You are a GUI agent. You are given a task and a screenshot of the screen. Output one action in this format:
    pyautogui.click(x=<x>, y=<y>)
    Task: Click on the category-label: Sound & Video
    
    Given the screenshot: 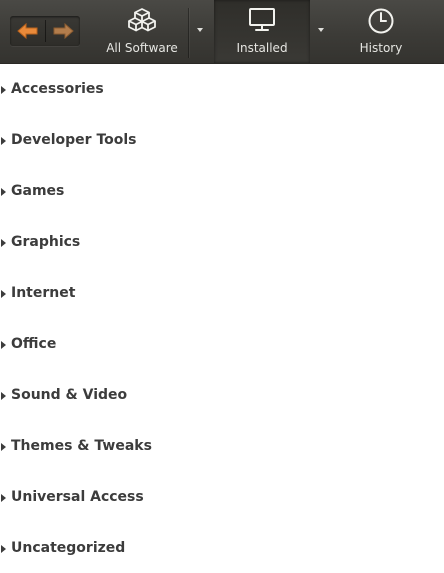 What is the action you would take?
    pyautogui.click(x=69, y=395)
    